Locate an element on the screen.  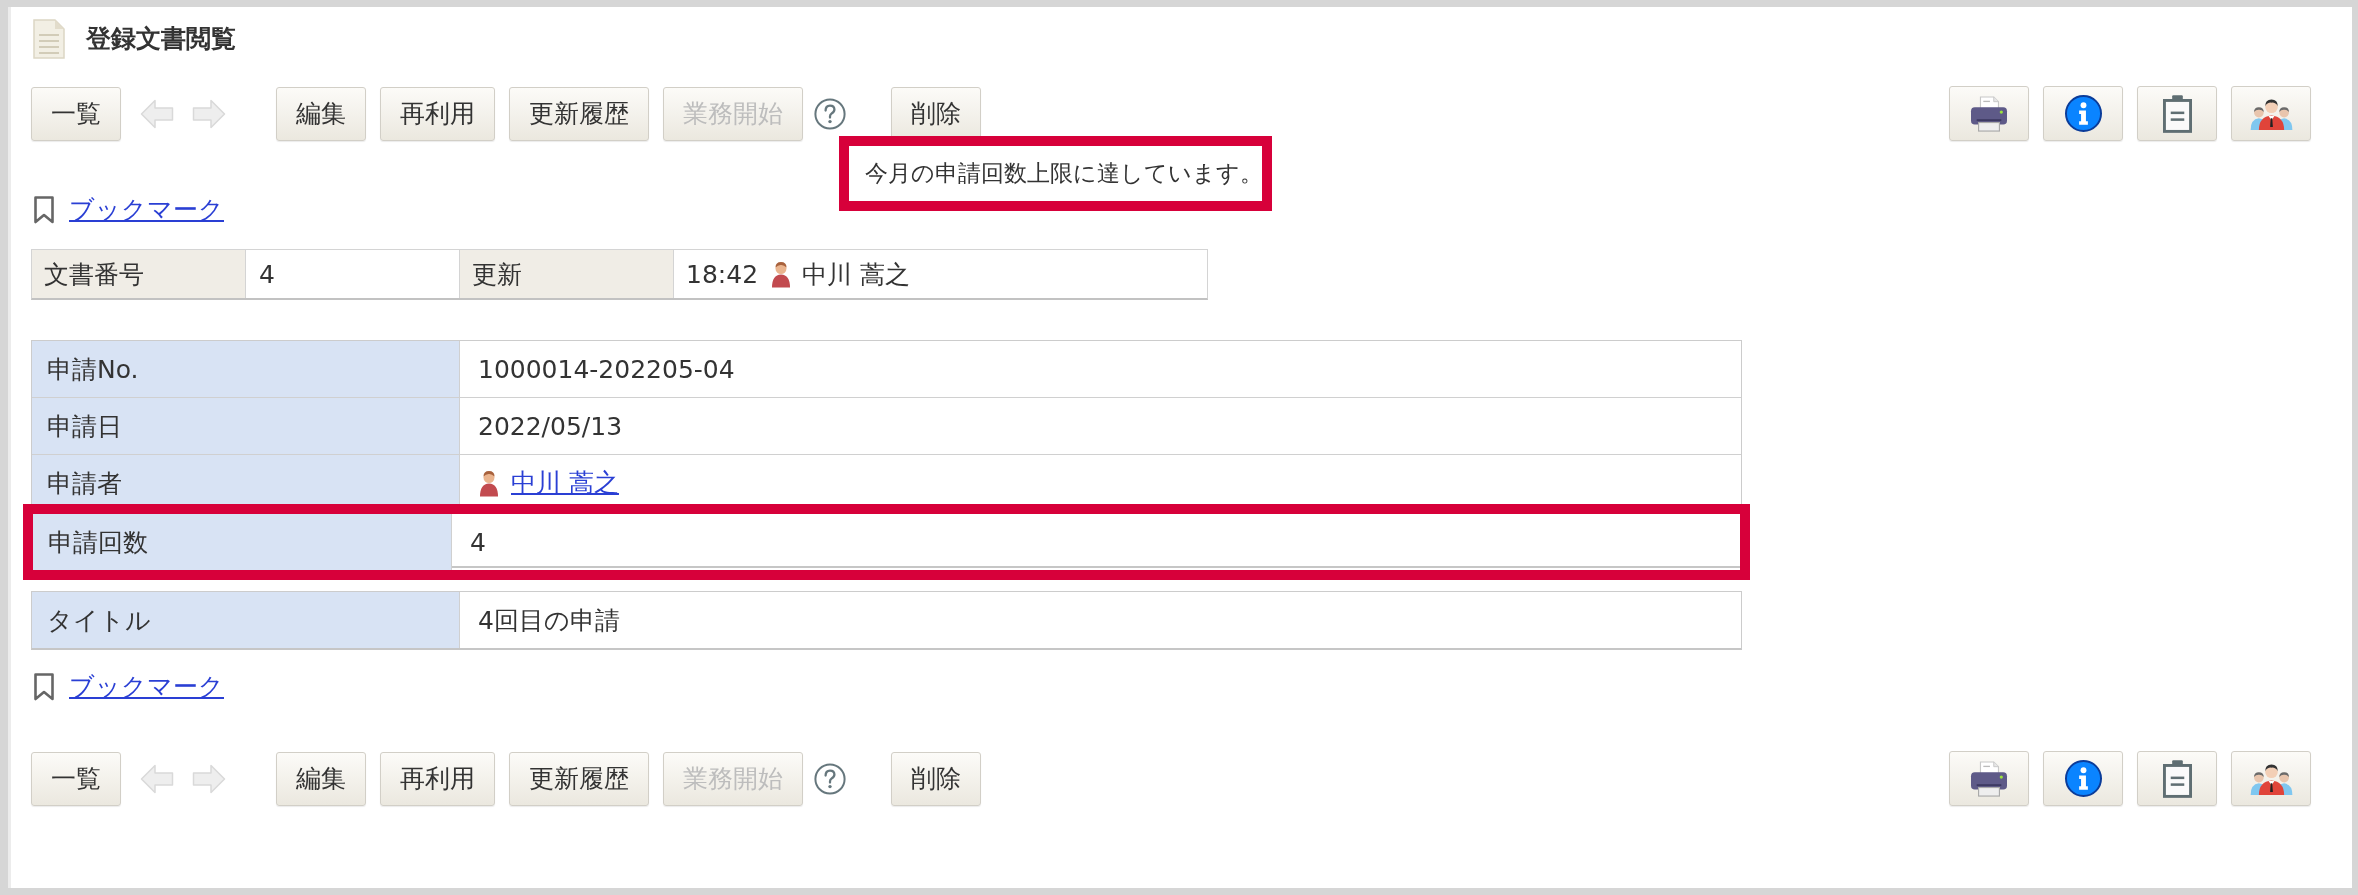
user-name: 中川 蒿之 is located at coordinates (856, 274).